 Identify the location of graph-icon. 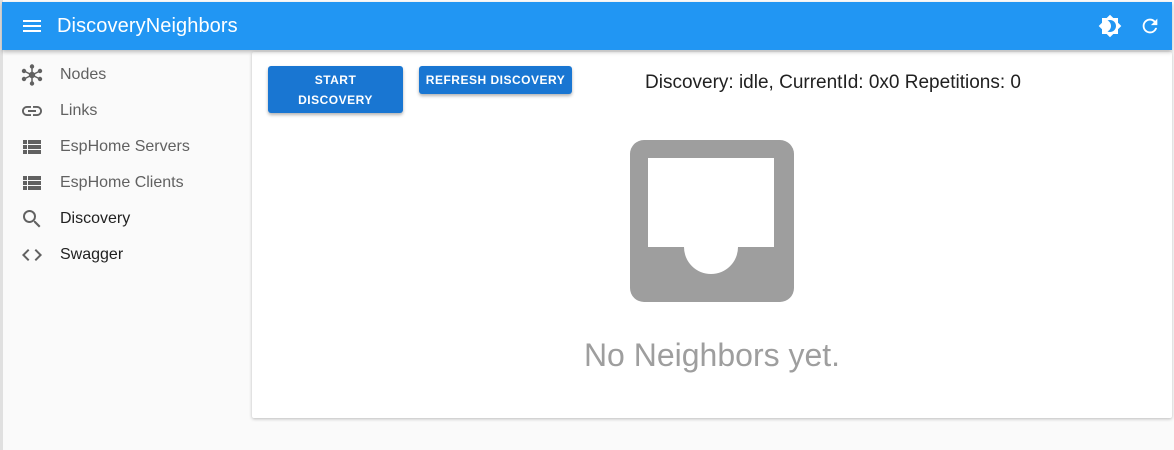
(32, 75).